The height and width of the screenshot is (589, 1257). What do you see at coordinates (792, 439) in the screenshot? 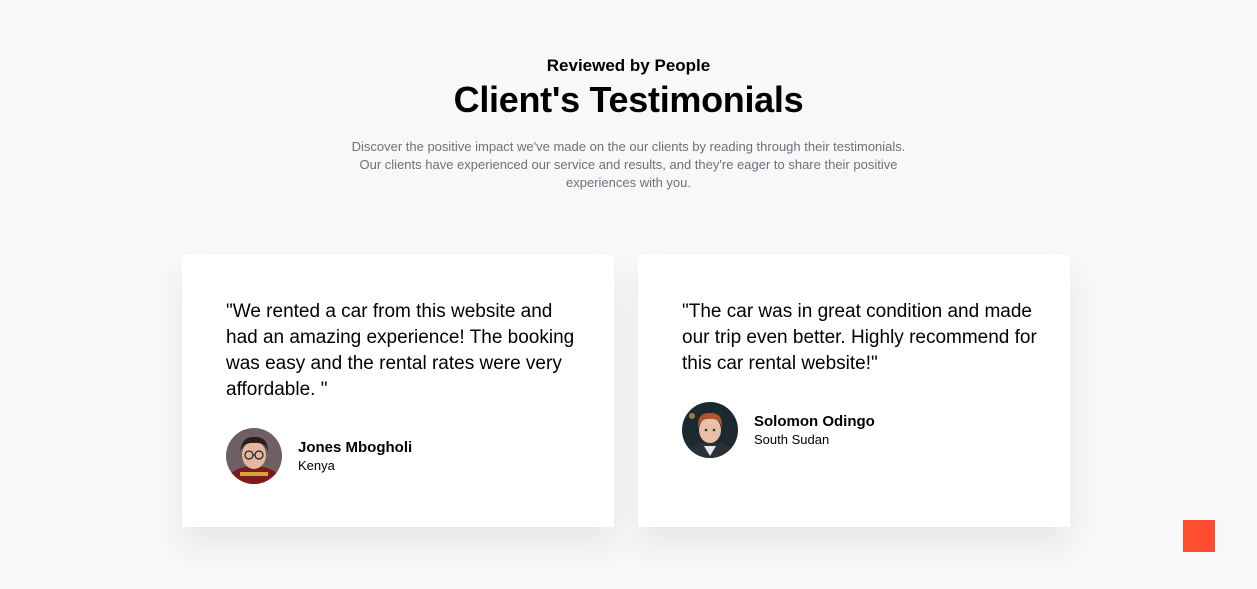
I see `author-location: South Sudan` at bounding box center [792, 439].